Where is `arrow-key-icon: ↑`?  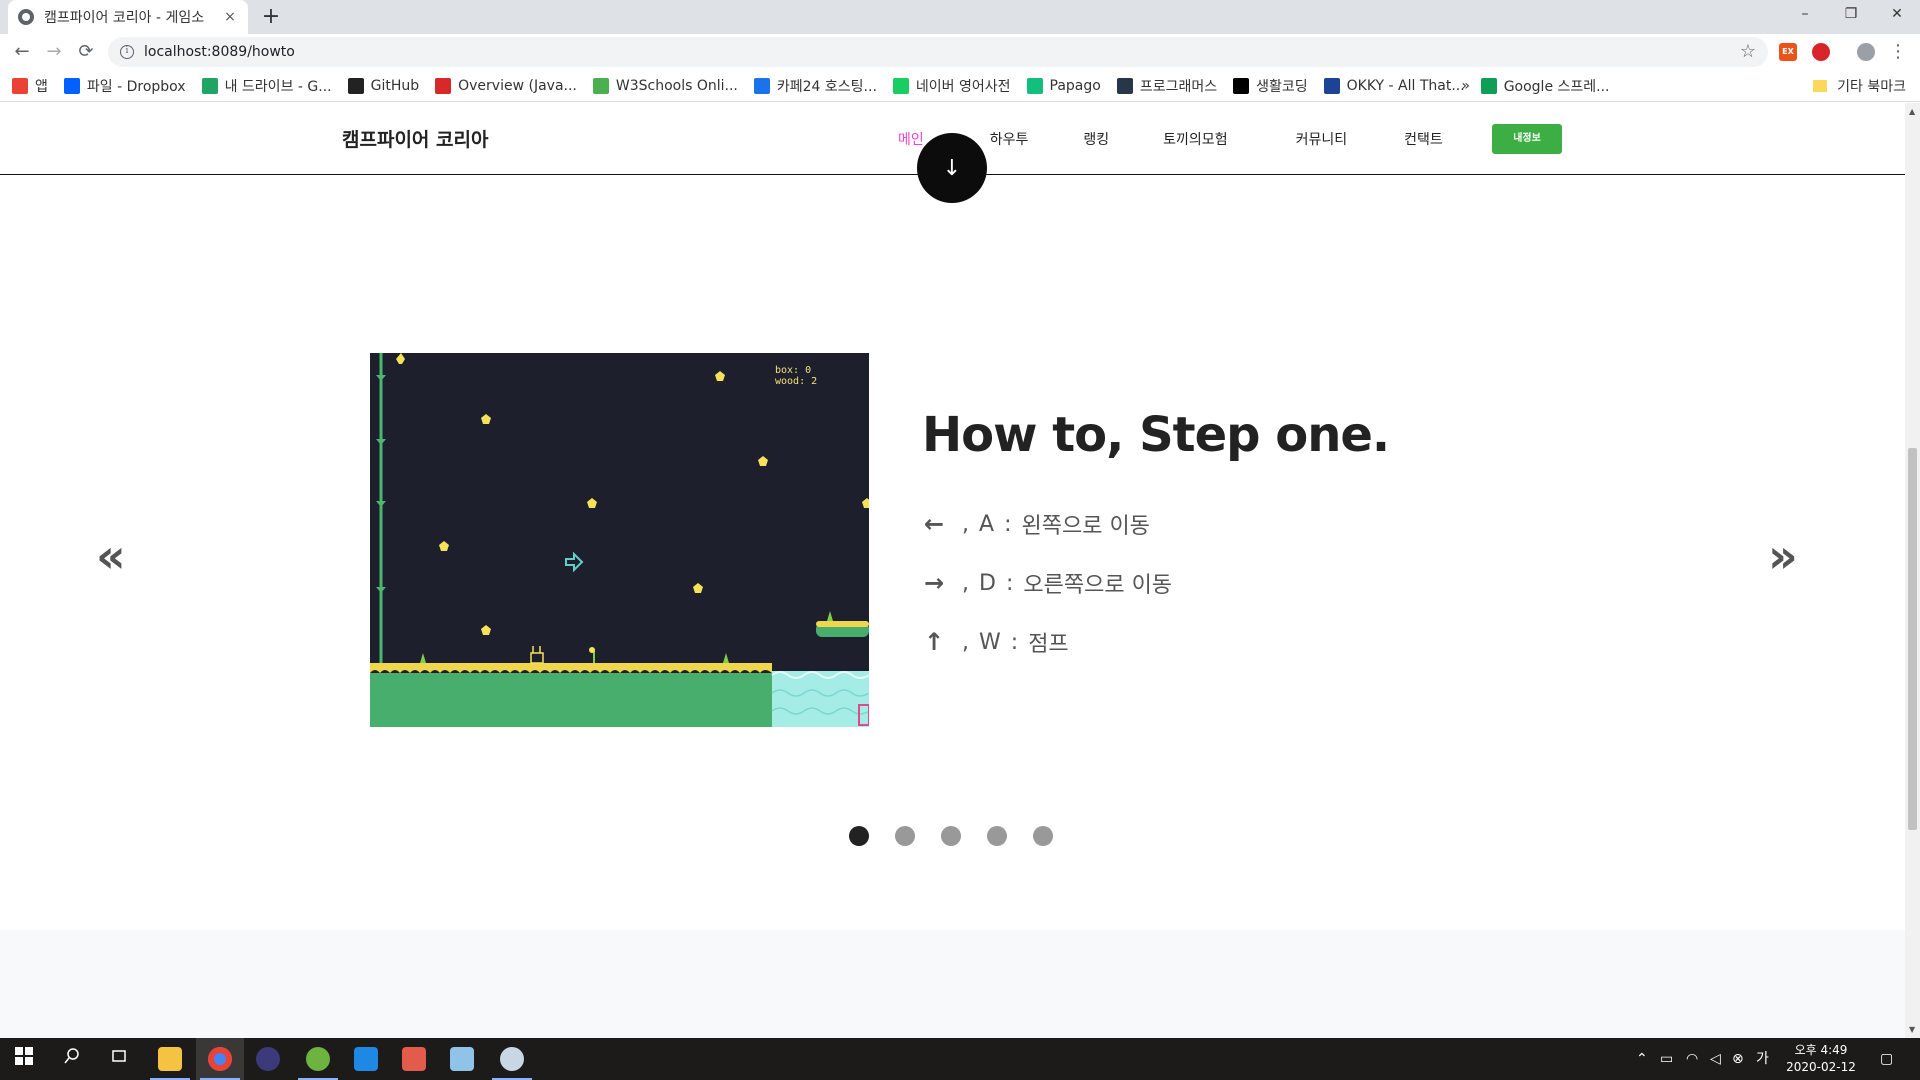 arrow-key-icon: ↑ is located at coordinates (934, 642).